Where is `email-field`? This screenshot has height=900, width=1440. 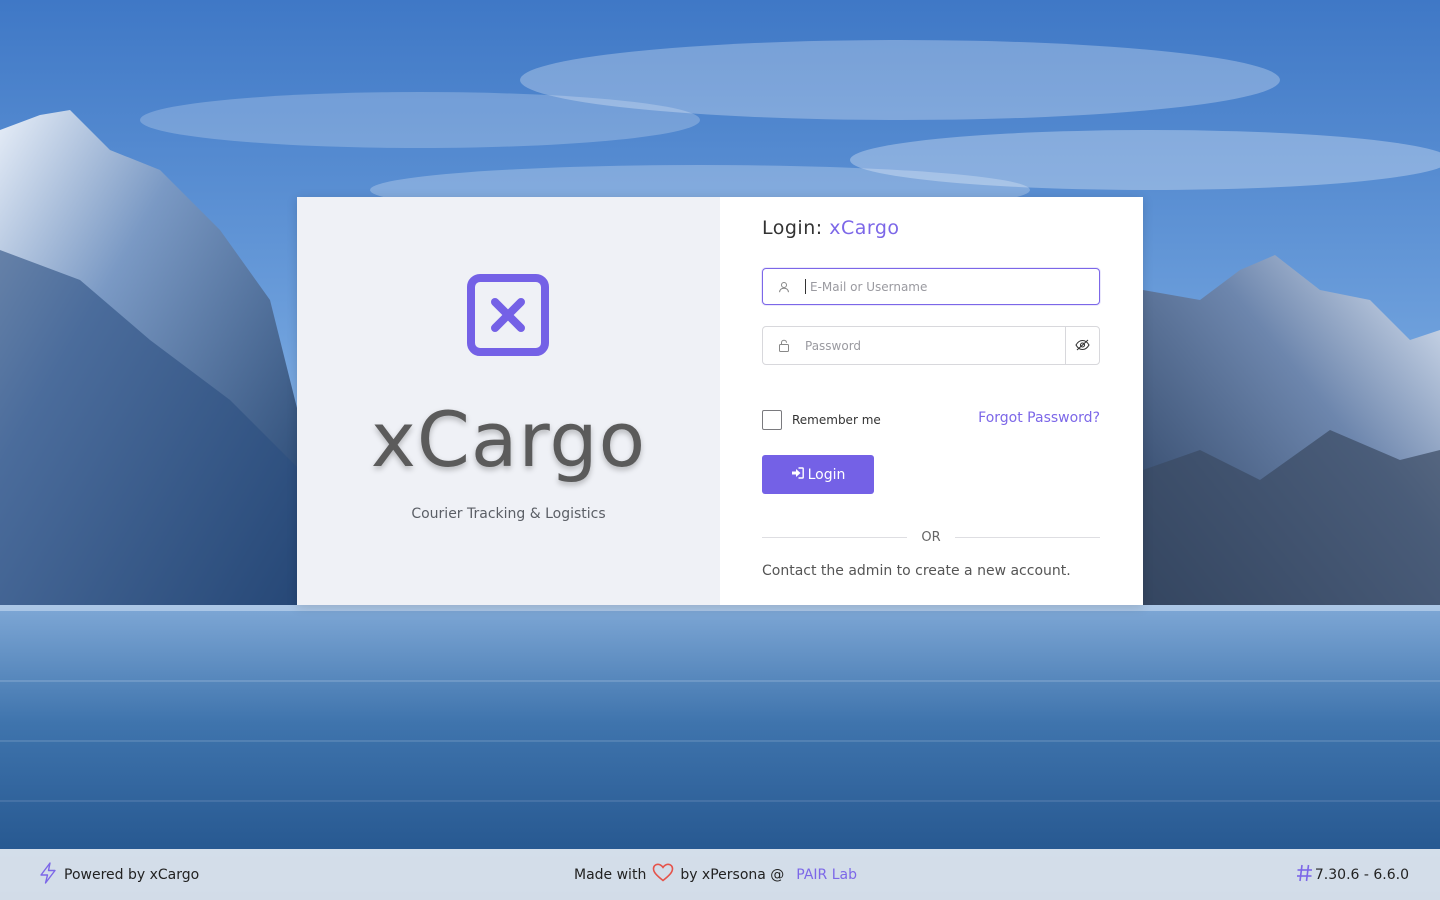 email-field is located at coordinates (931, 286).